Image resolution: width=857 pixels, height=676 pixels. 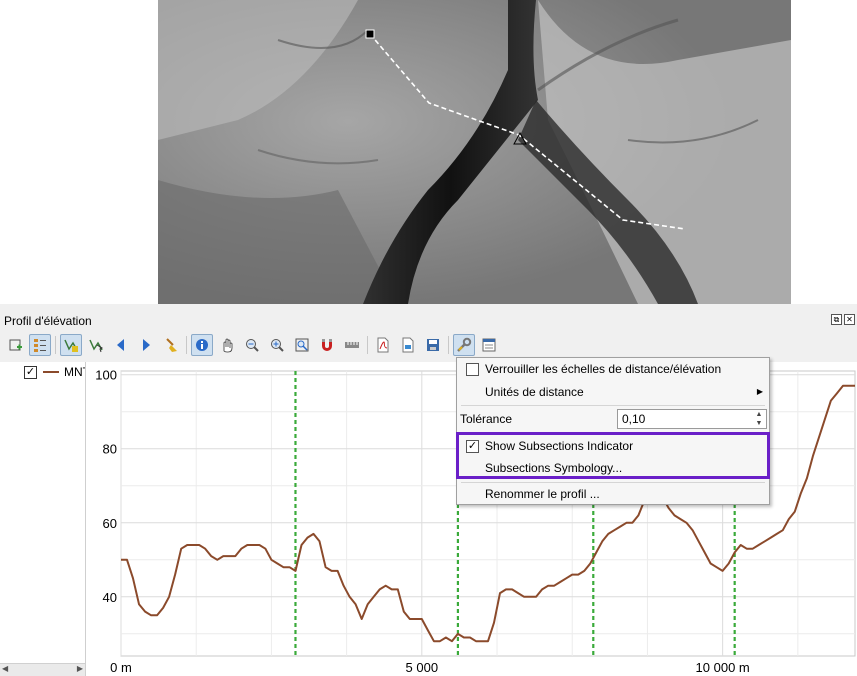 What do you see at coordinates (5, 668) in the screenshot?
I see `scroll-left-icon: ◀` at bounding box center [5, 668].